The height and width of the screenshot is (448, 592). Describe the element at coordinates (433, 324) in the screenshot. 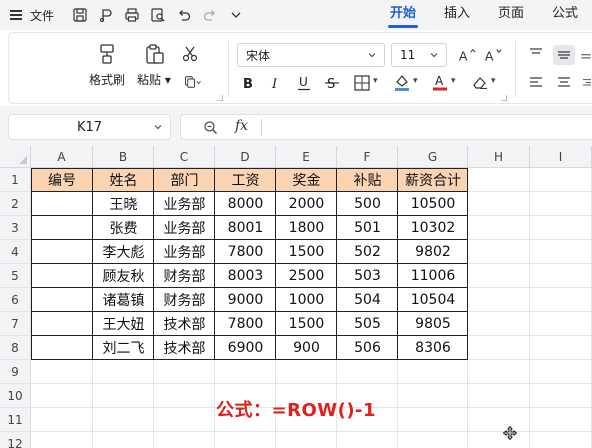

I see `table-cell: 9805` at that location.